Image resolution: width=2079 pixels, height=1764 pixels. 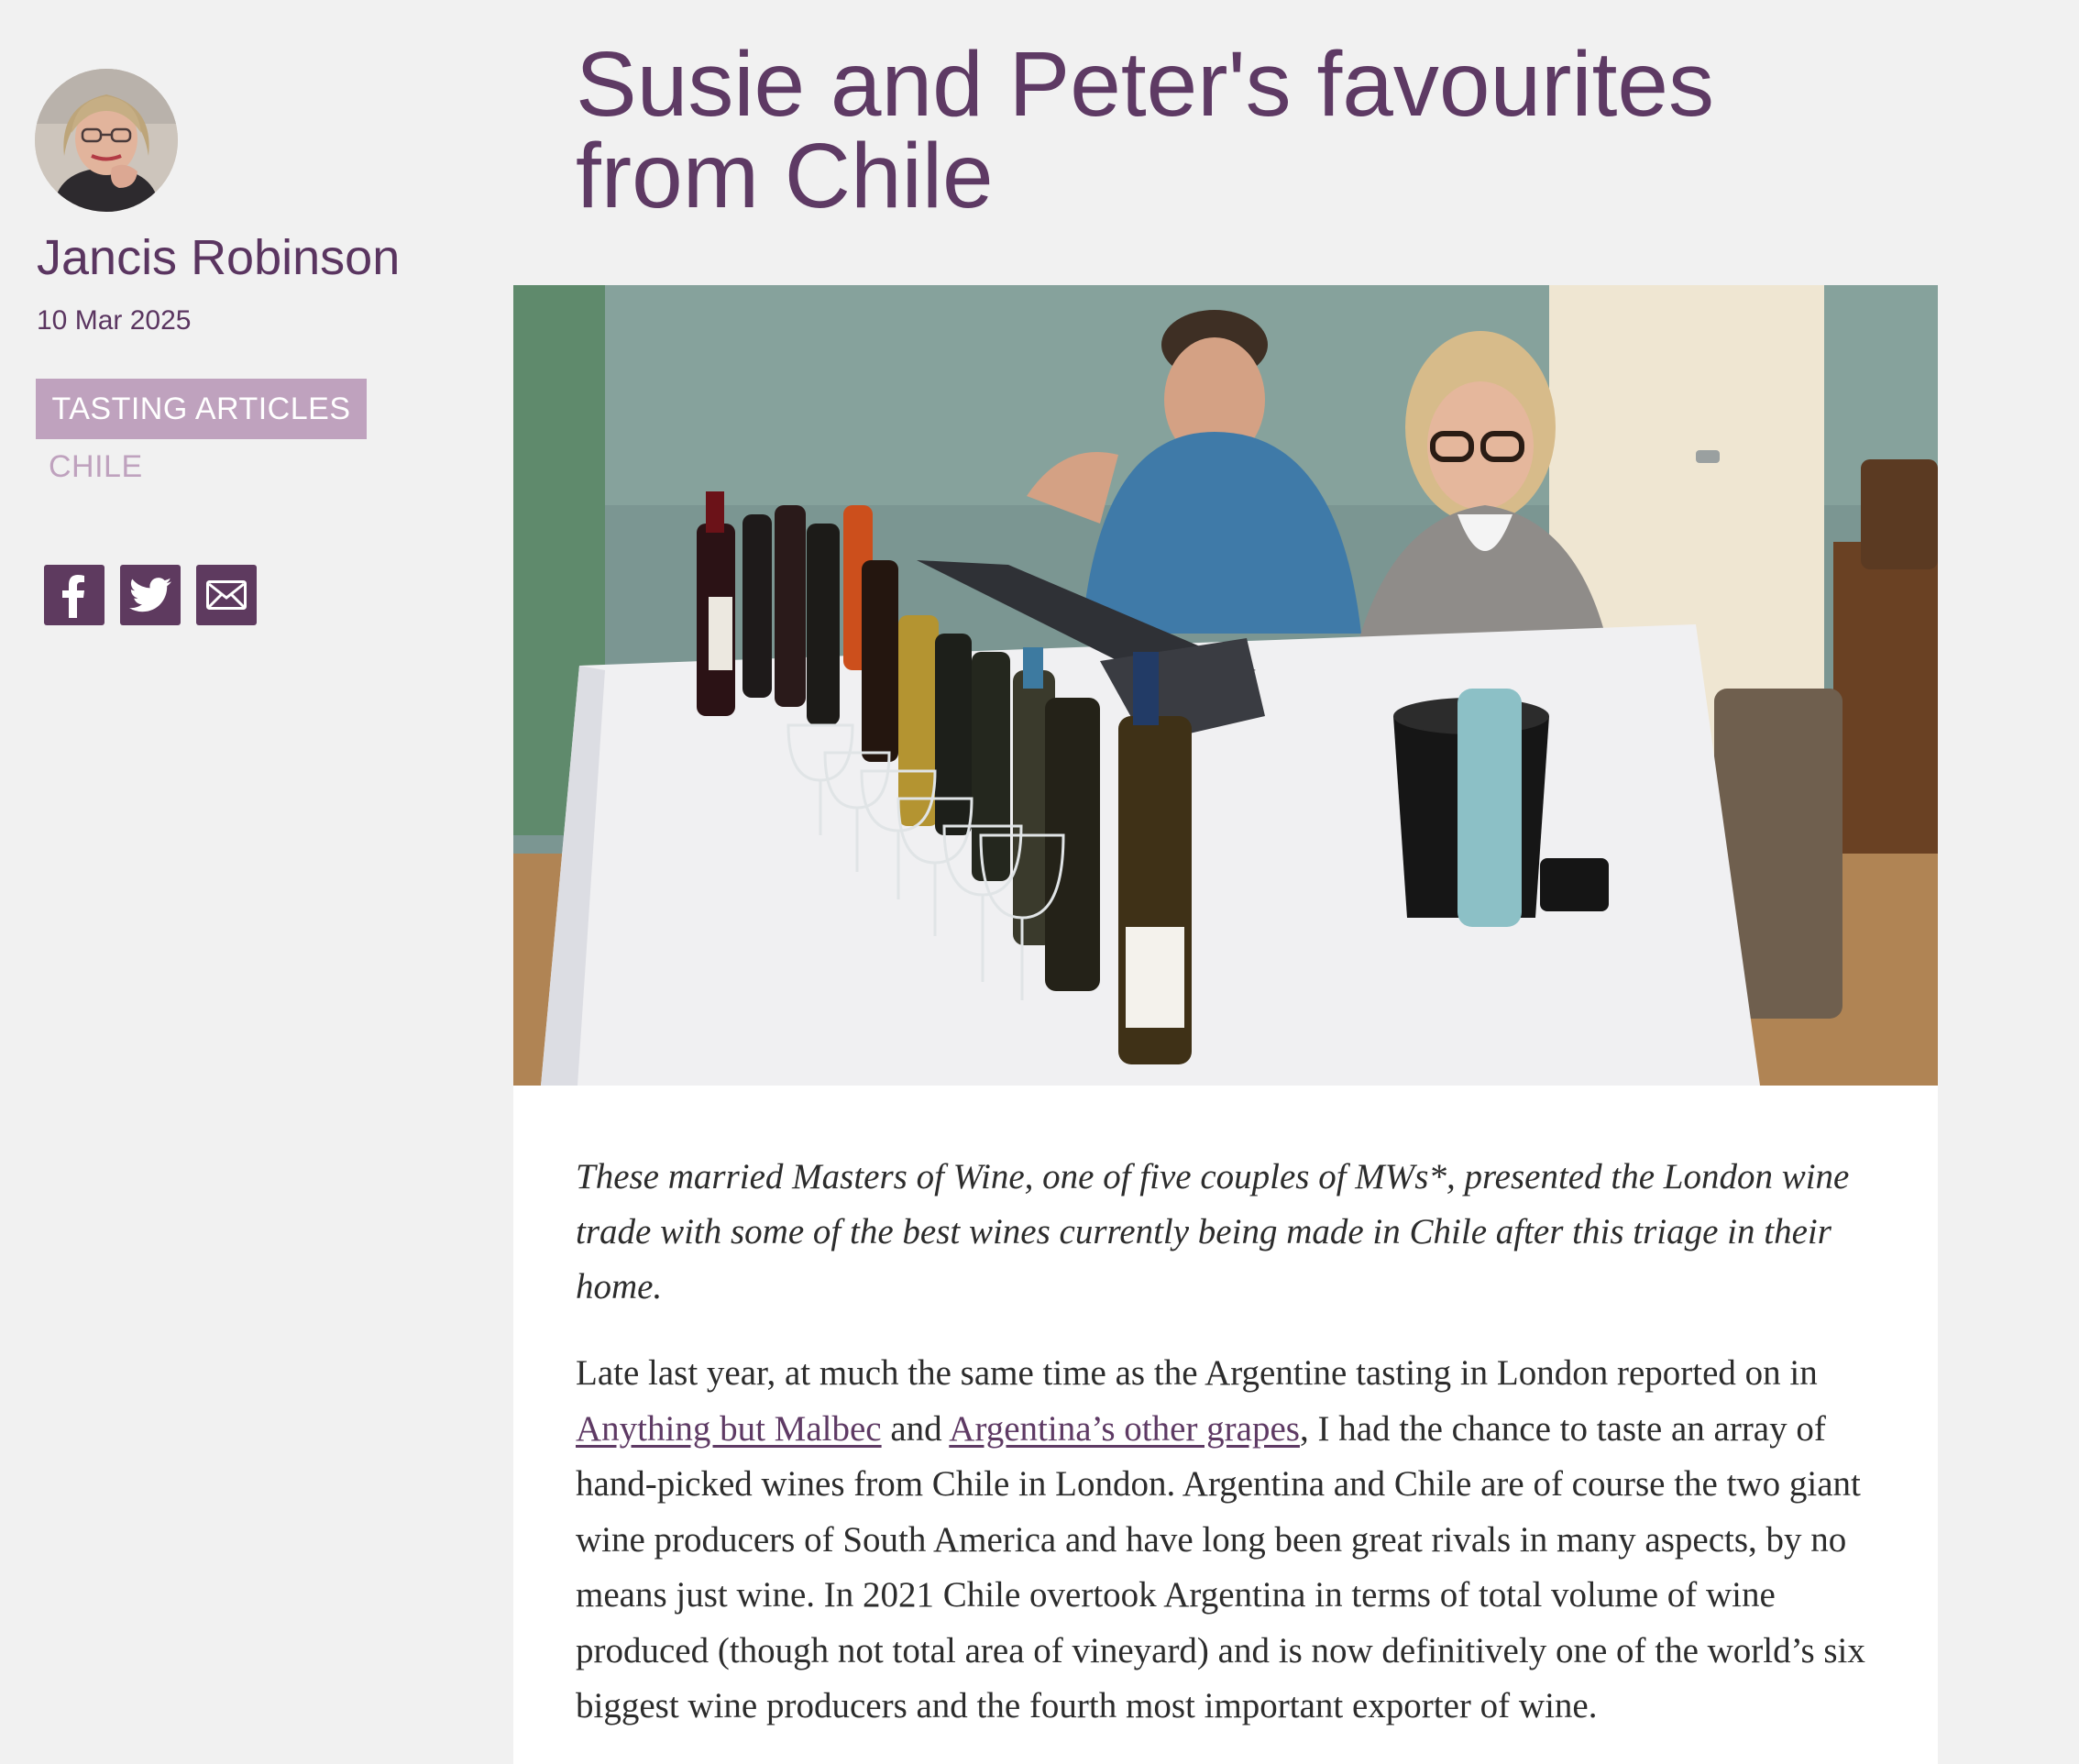 What do you see at coordinates (106, 140) in the screenshot?
I see `author-avatar` at bounding box center [106, 140].